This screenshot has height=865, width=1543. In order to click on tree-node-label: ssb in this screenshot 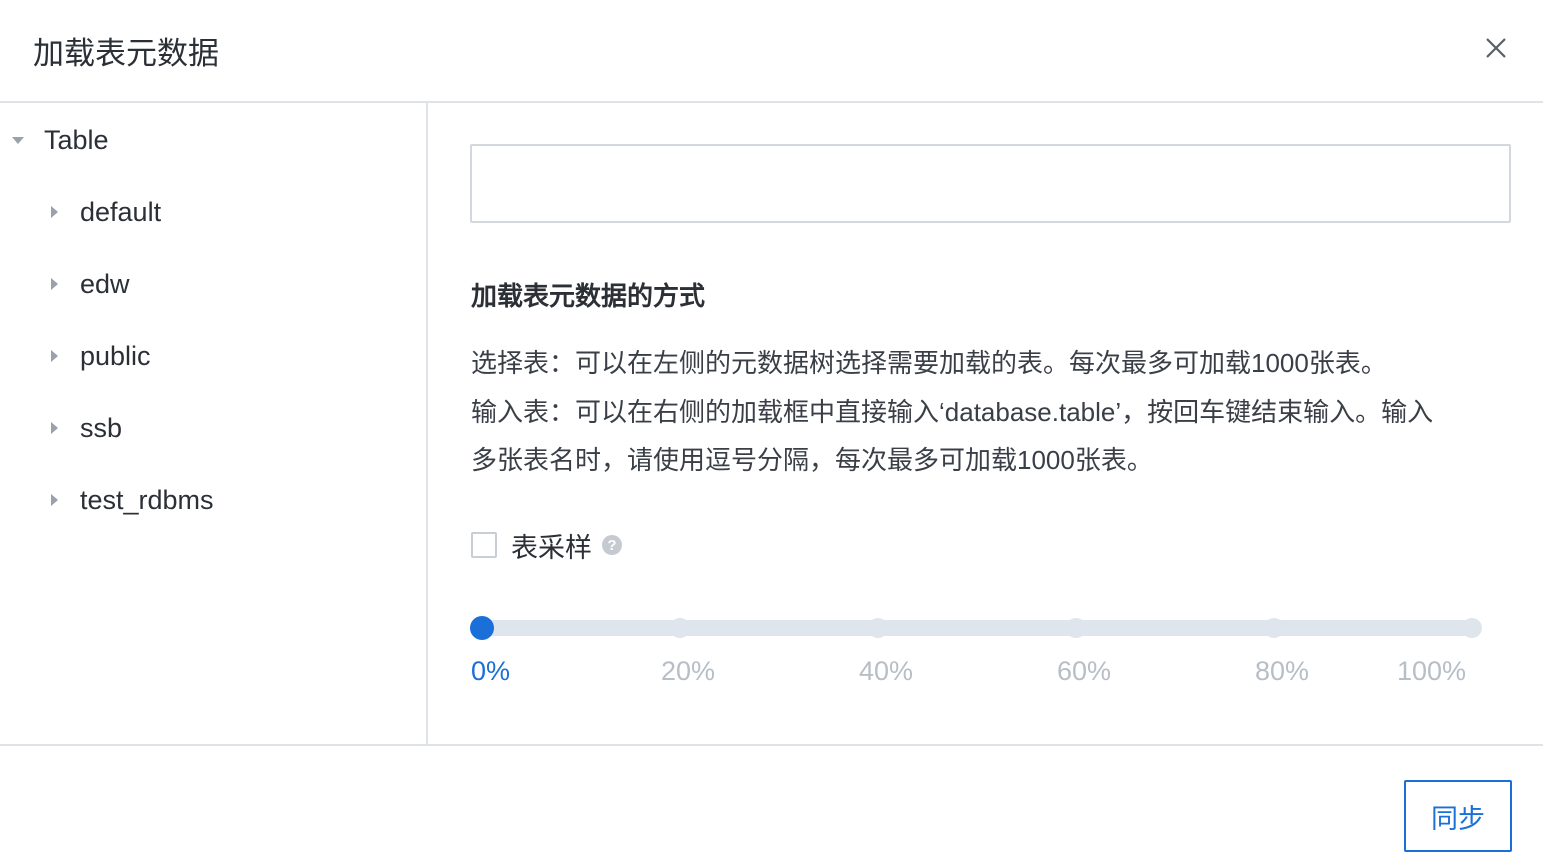, I will do `click(101, 427)`.